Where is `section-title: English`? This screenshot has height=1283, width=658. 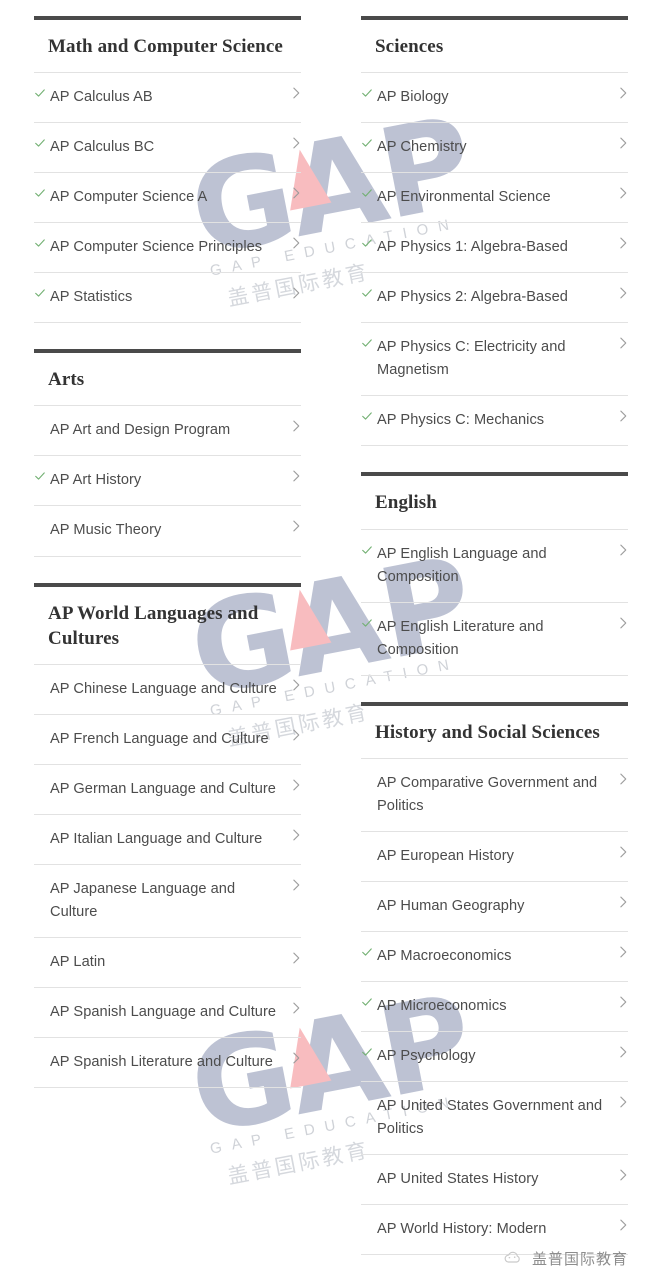 section-title: English is located at coordinates (406, 503).